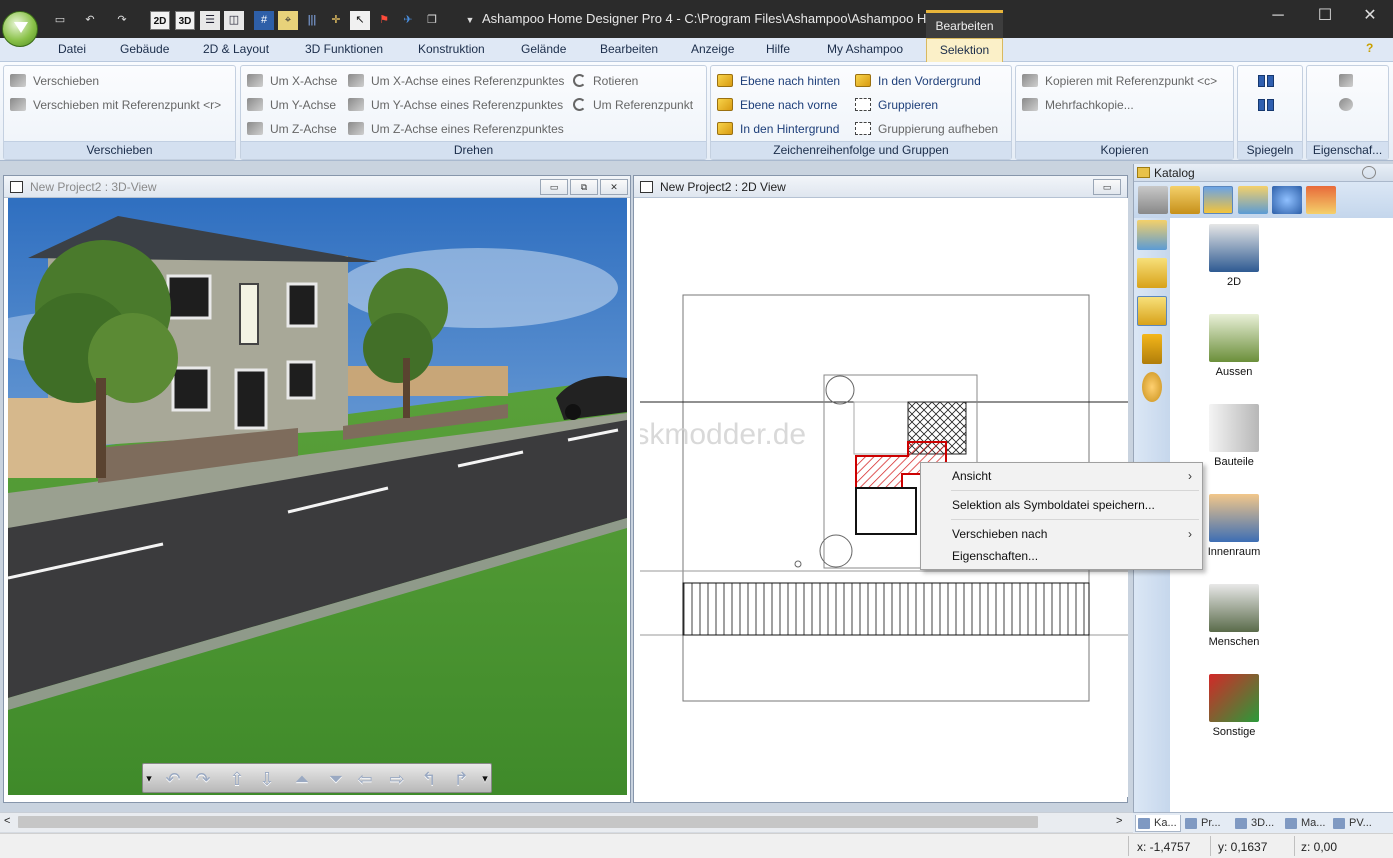 The width and height of the screenshot is (1393, 858). What do you see at coordinates (54, 81) in the screenshot?
I see `verschieben-button: Verschieben` at bounding box center [54, 81].